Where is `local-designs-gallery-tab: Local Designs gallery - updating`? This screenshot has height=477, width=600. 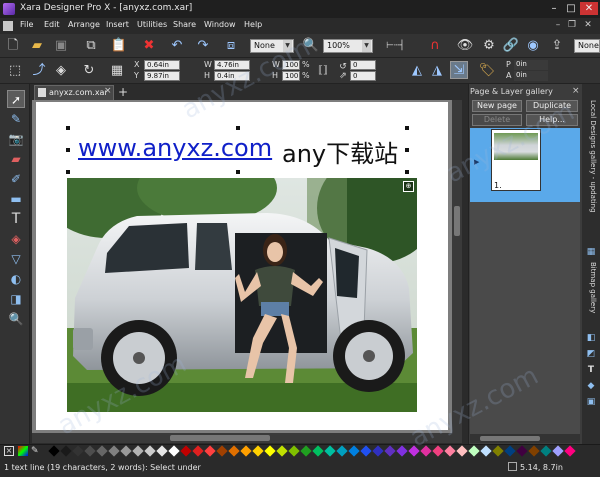 local-designs-gallery-tab: Local Designs gallery - updating is located at coordinates (591, 170).